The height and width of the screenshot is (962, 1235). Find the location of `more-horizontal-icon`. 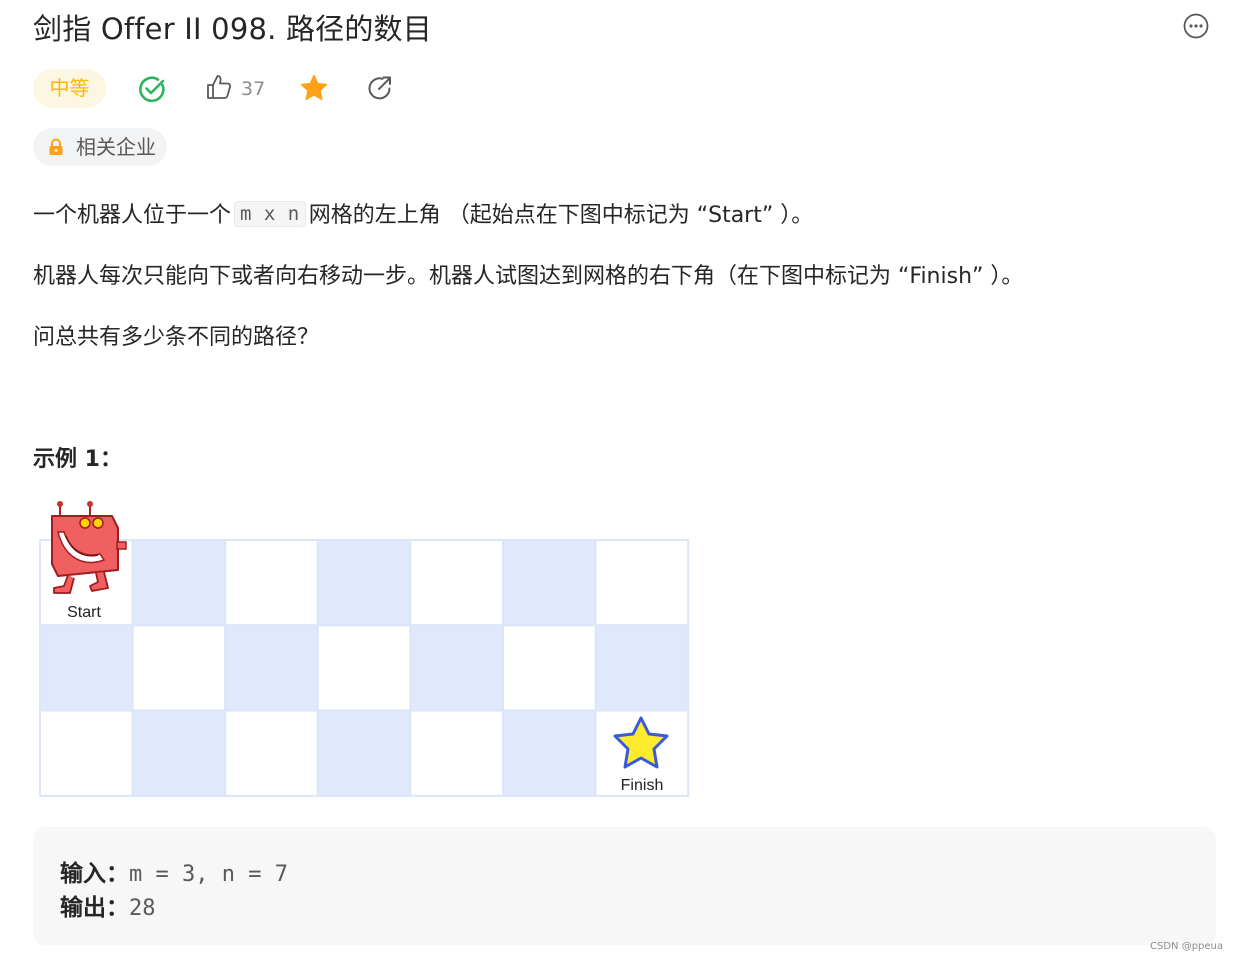

more-horizontal-icon is located at coordinates (1196, 26).